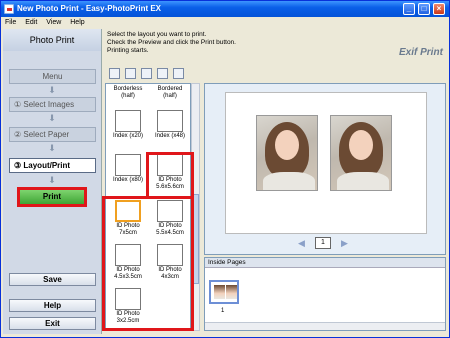  What do you see at coordinates (424, 9) in the screenshot?
I see `maximize-button: □` at bounding box center [424, 9].